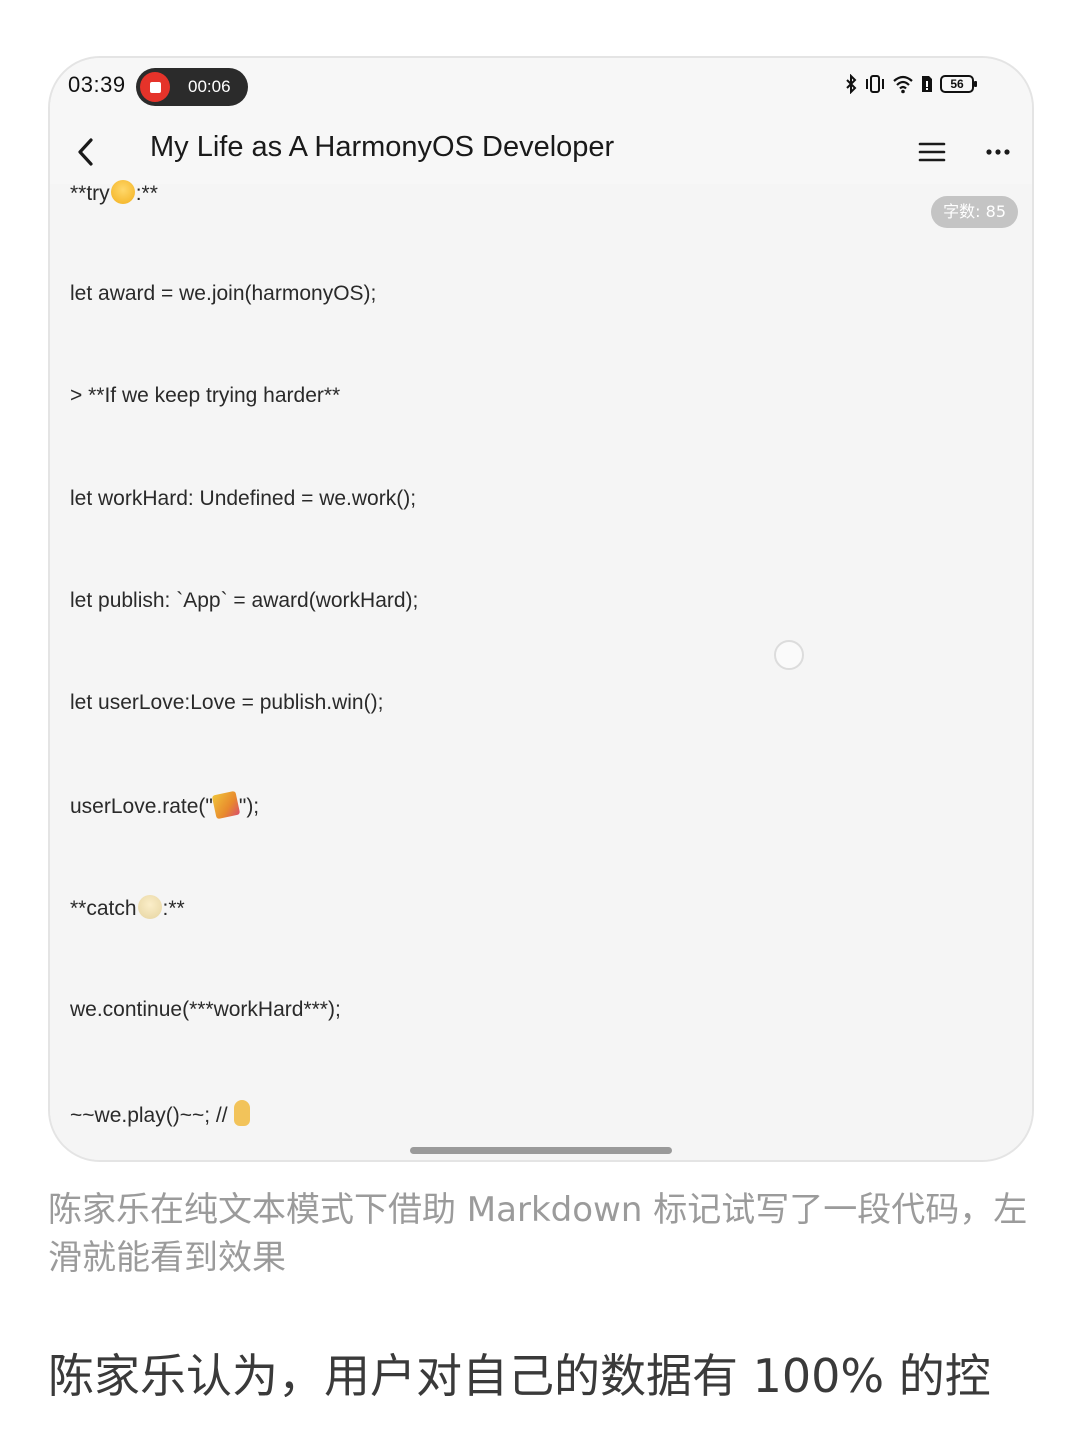 This screenshot has height=1440, width=1080. Describe the element at coordinates (103, 909) in the screenshot. I see `editor-line-text: **catch` at that location.